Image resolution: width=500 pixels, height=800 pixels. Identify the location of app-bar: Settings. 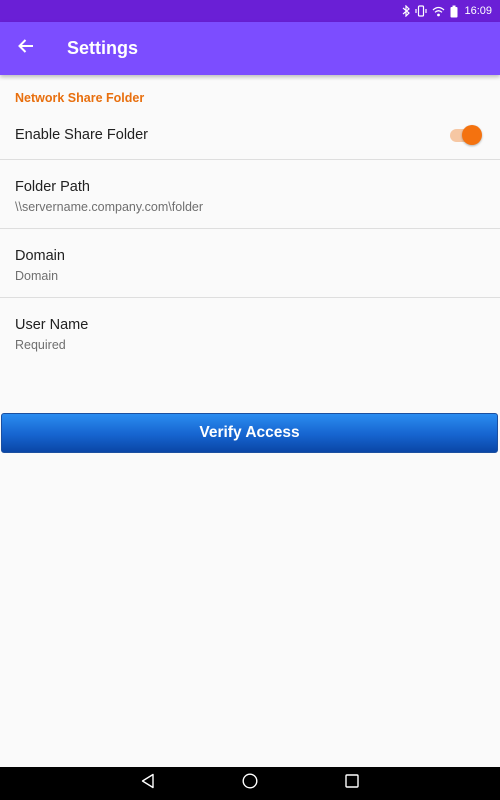
(250, 48).